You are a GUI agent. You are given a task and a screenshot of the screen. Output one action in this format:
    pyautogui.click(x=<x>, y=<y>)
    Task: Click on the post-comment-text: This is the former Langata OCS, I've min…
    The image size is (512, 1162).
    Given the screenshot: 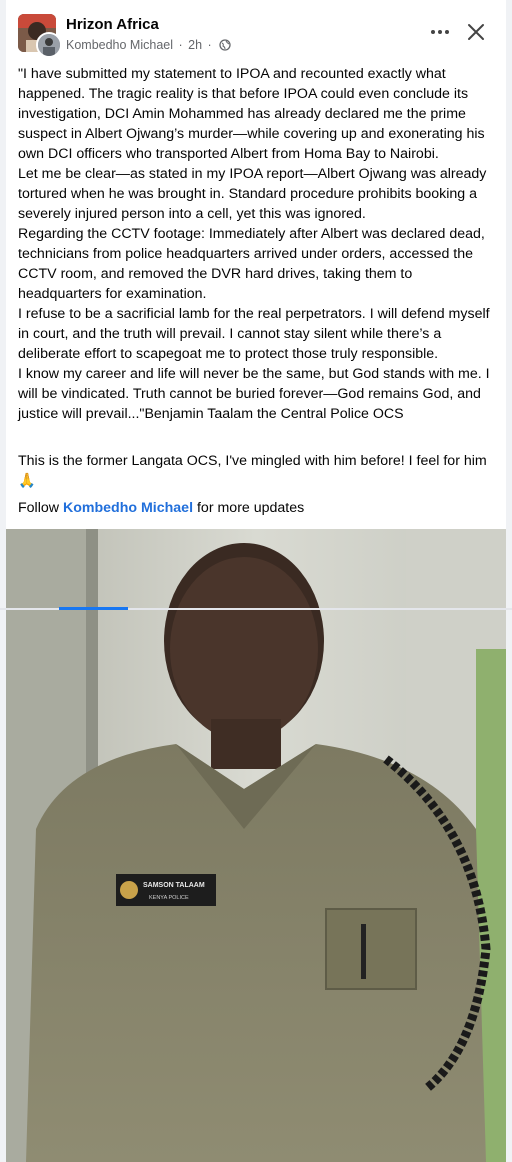 What is the action you would take?
    pyautogui.click(x=252, y=471)
    